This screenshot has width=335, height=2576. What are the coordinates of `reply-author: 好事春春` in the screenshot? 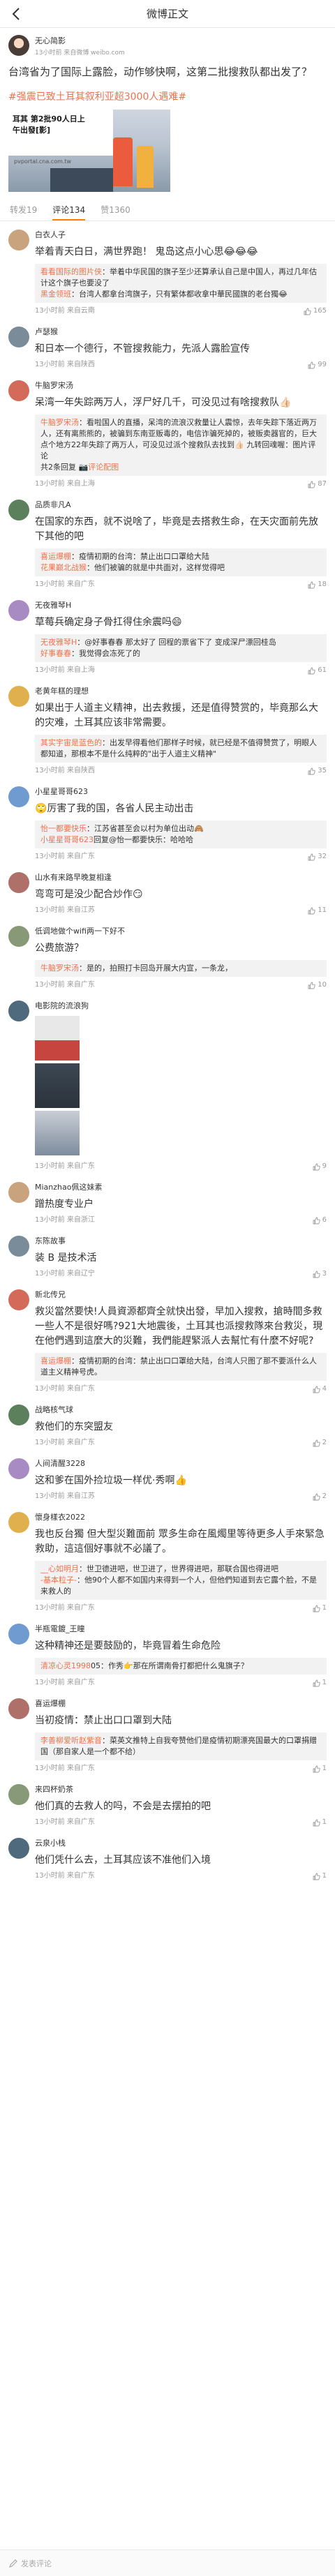 It's located at (55, 653).